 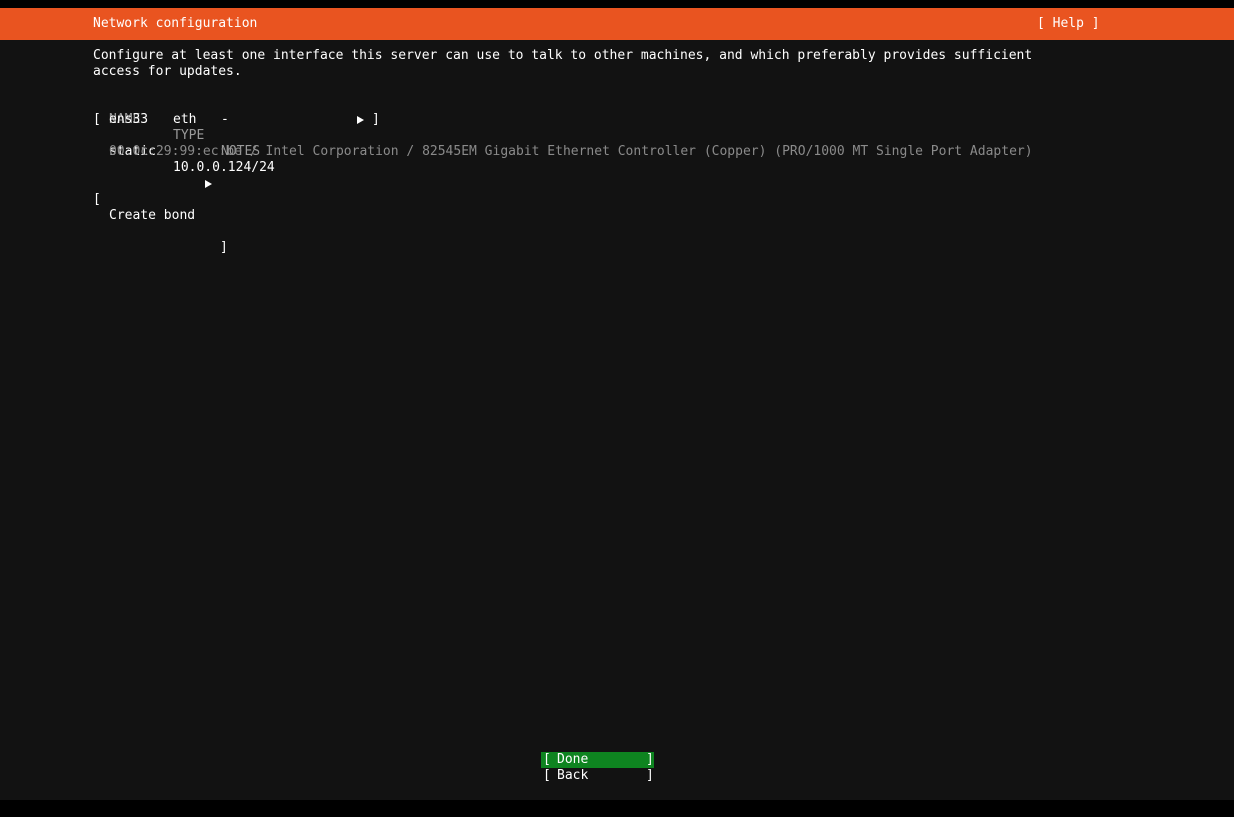 I want to click on chevron-right-icon, so click(x=208, y=184).